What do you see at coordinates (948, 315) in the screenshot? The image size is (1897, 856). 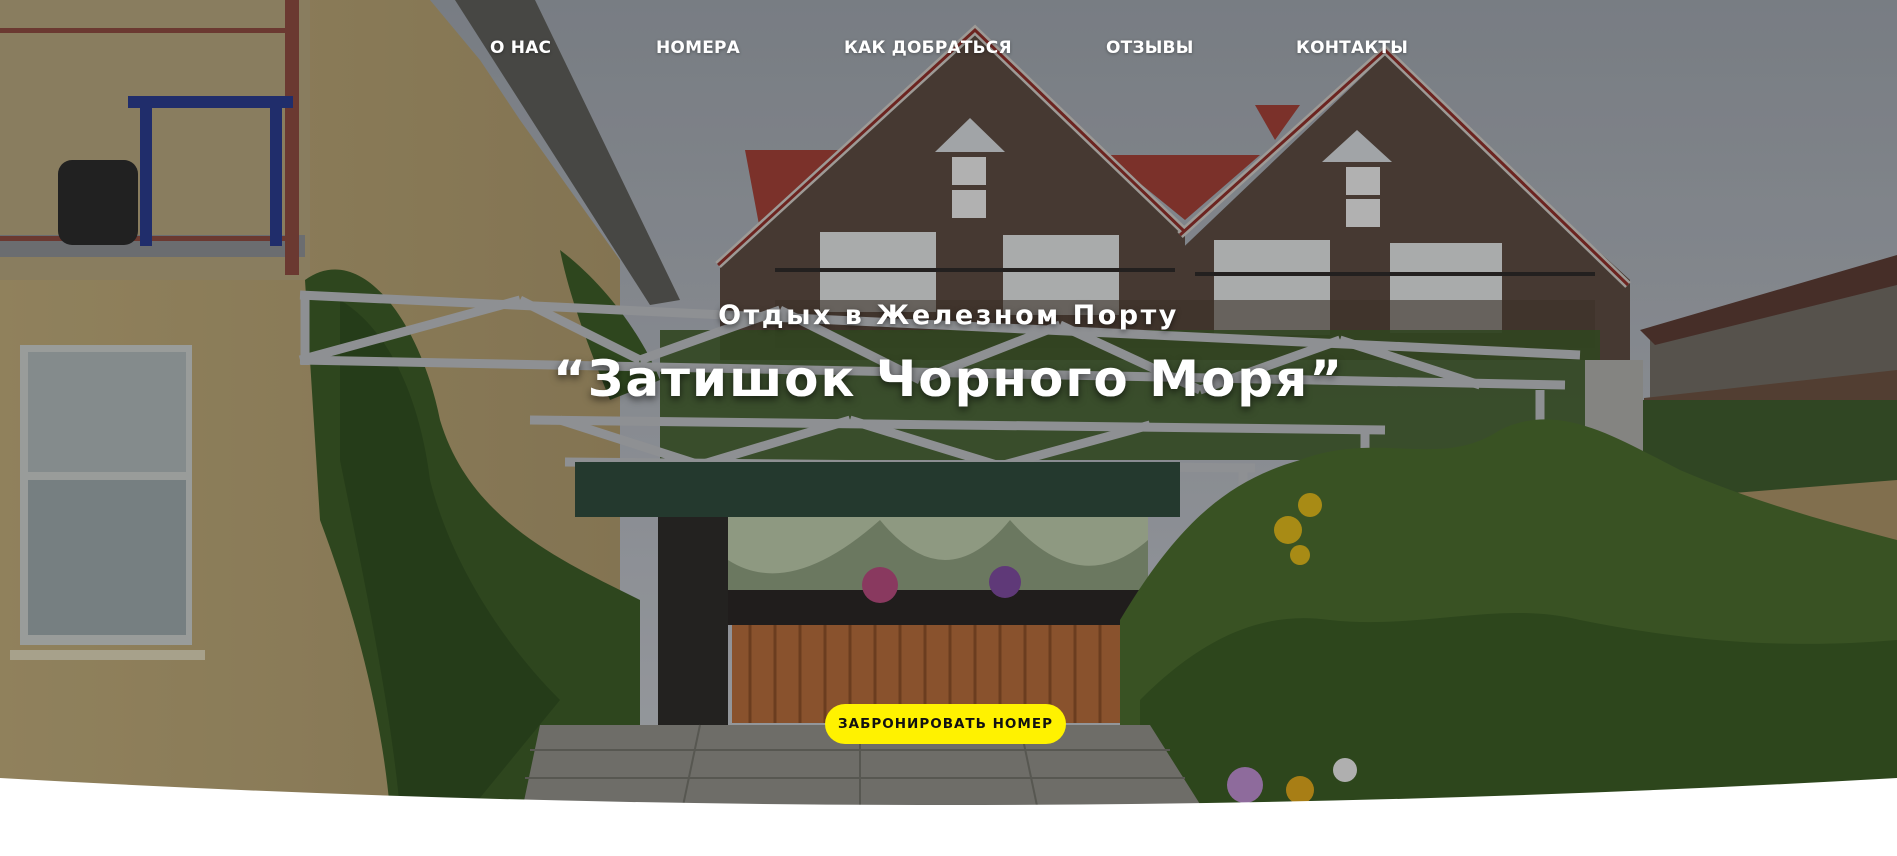 I see `hero-subtitle: Отдых в Железном Порту` at bounding box center [948, 315].